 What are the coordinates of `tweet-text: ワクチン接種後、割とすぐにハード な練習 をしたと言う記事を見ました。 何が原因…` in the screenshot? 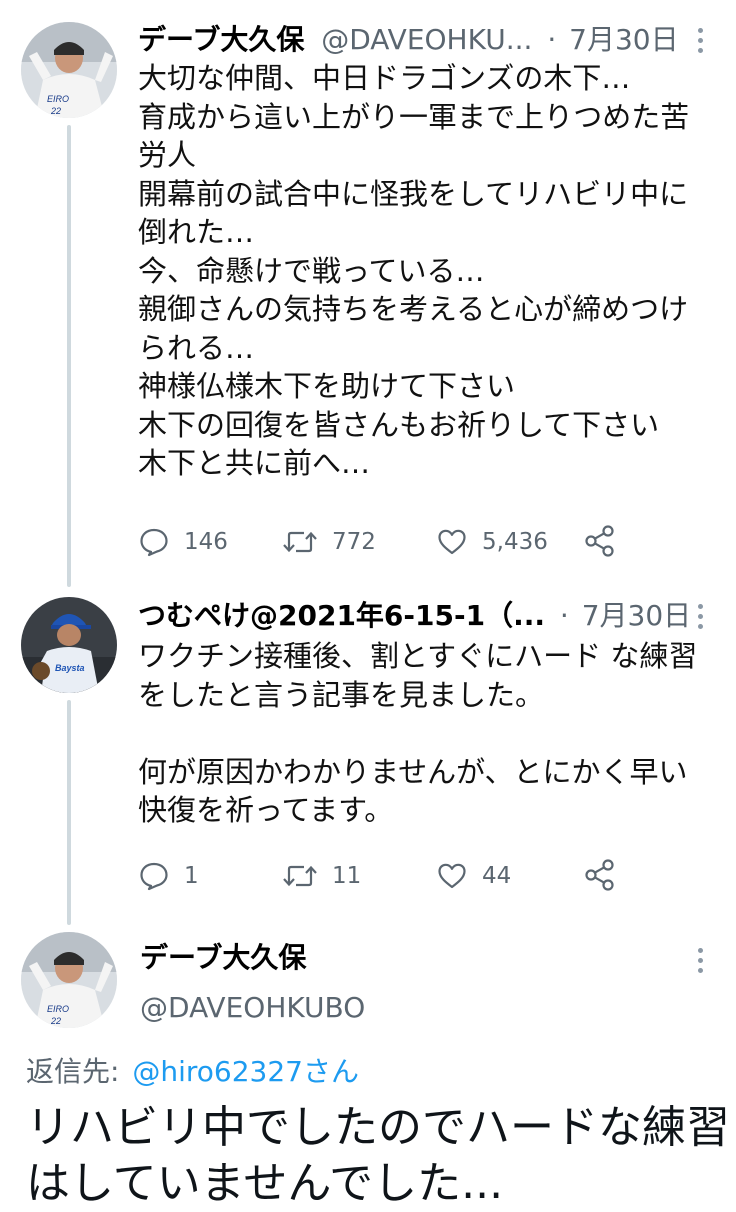 It's located at (417, 733).